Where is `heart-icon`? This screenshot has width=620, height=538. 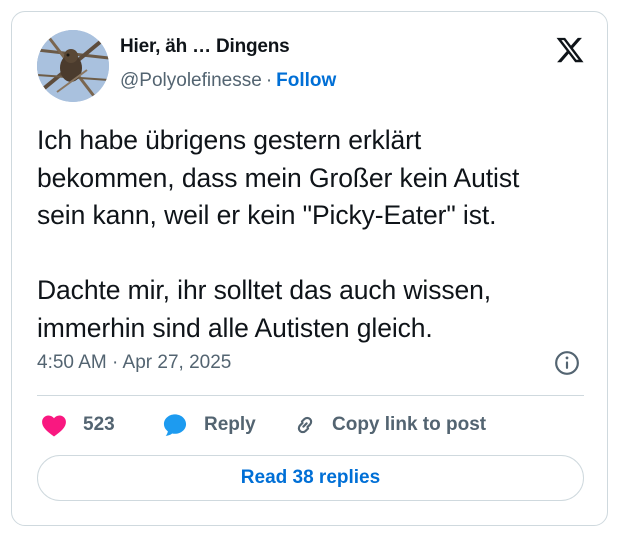
heart-icon is located at coordinates (54, 426).